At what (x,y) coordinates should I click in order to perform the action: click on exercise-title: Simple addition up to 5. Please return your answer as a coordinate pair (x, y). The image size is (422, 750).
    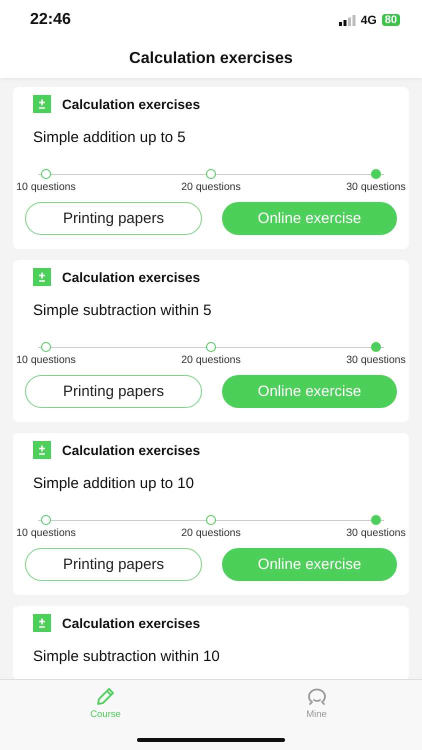
    Looking at the image, I should click on (109, 137).